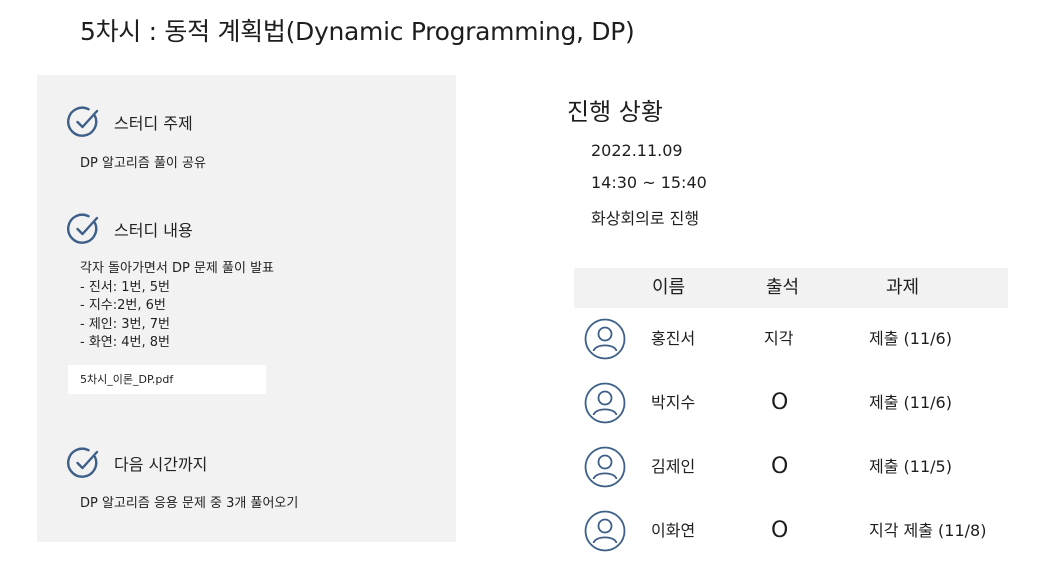 This screenshot has height=570, width=1047. I want to click on progress-title: 진행 상황, so click(615, 112).